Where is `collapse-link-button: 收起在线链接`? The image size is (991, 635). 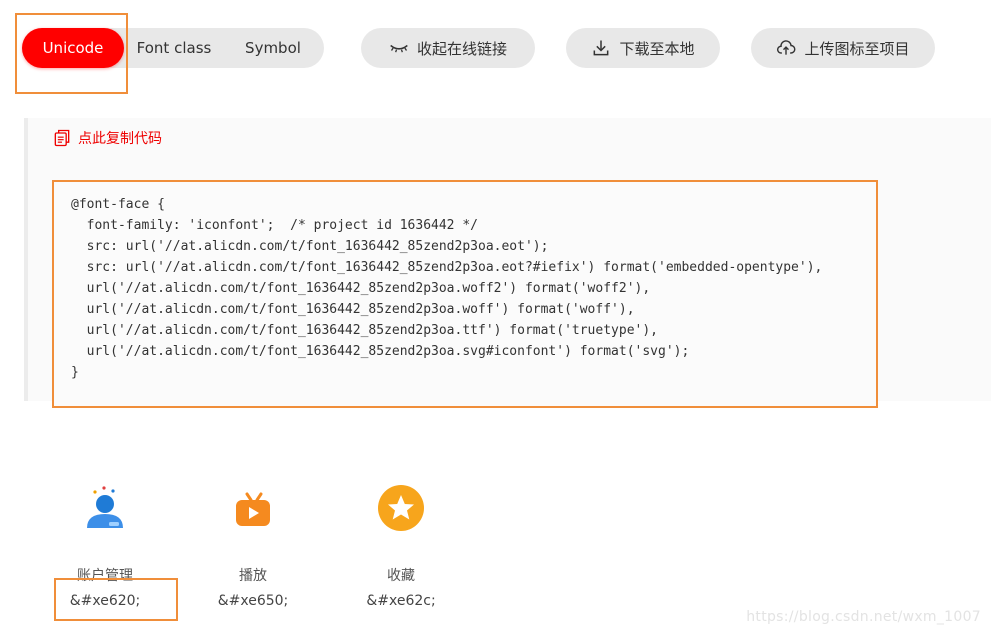 collapse-link-button: 收起在线链接 is located at coordinates (448, 48).